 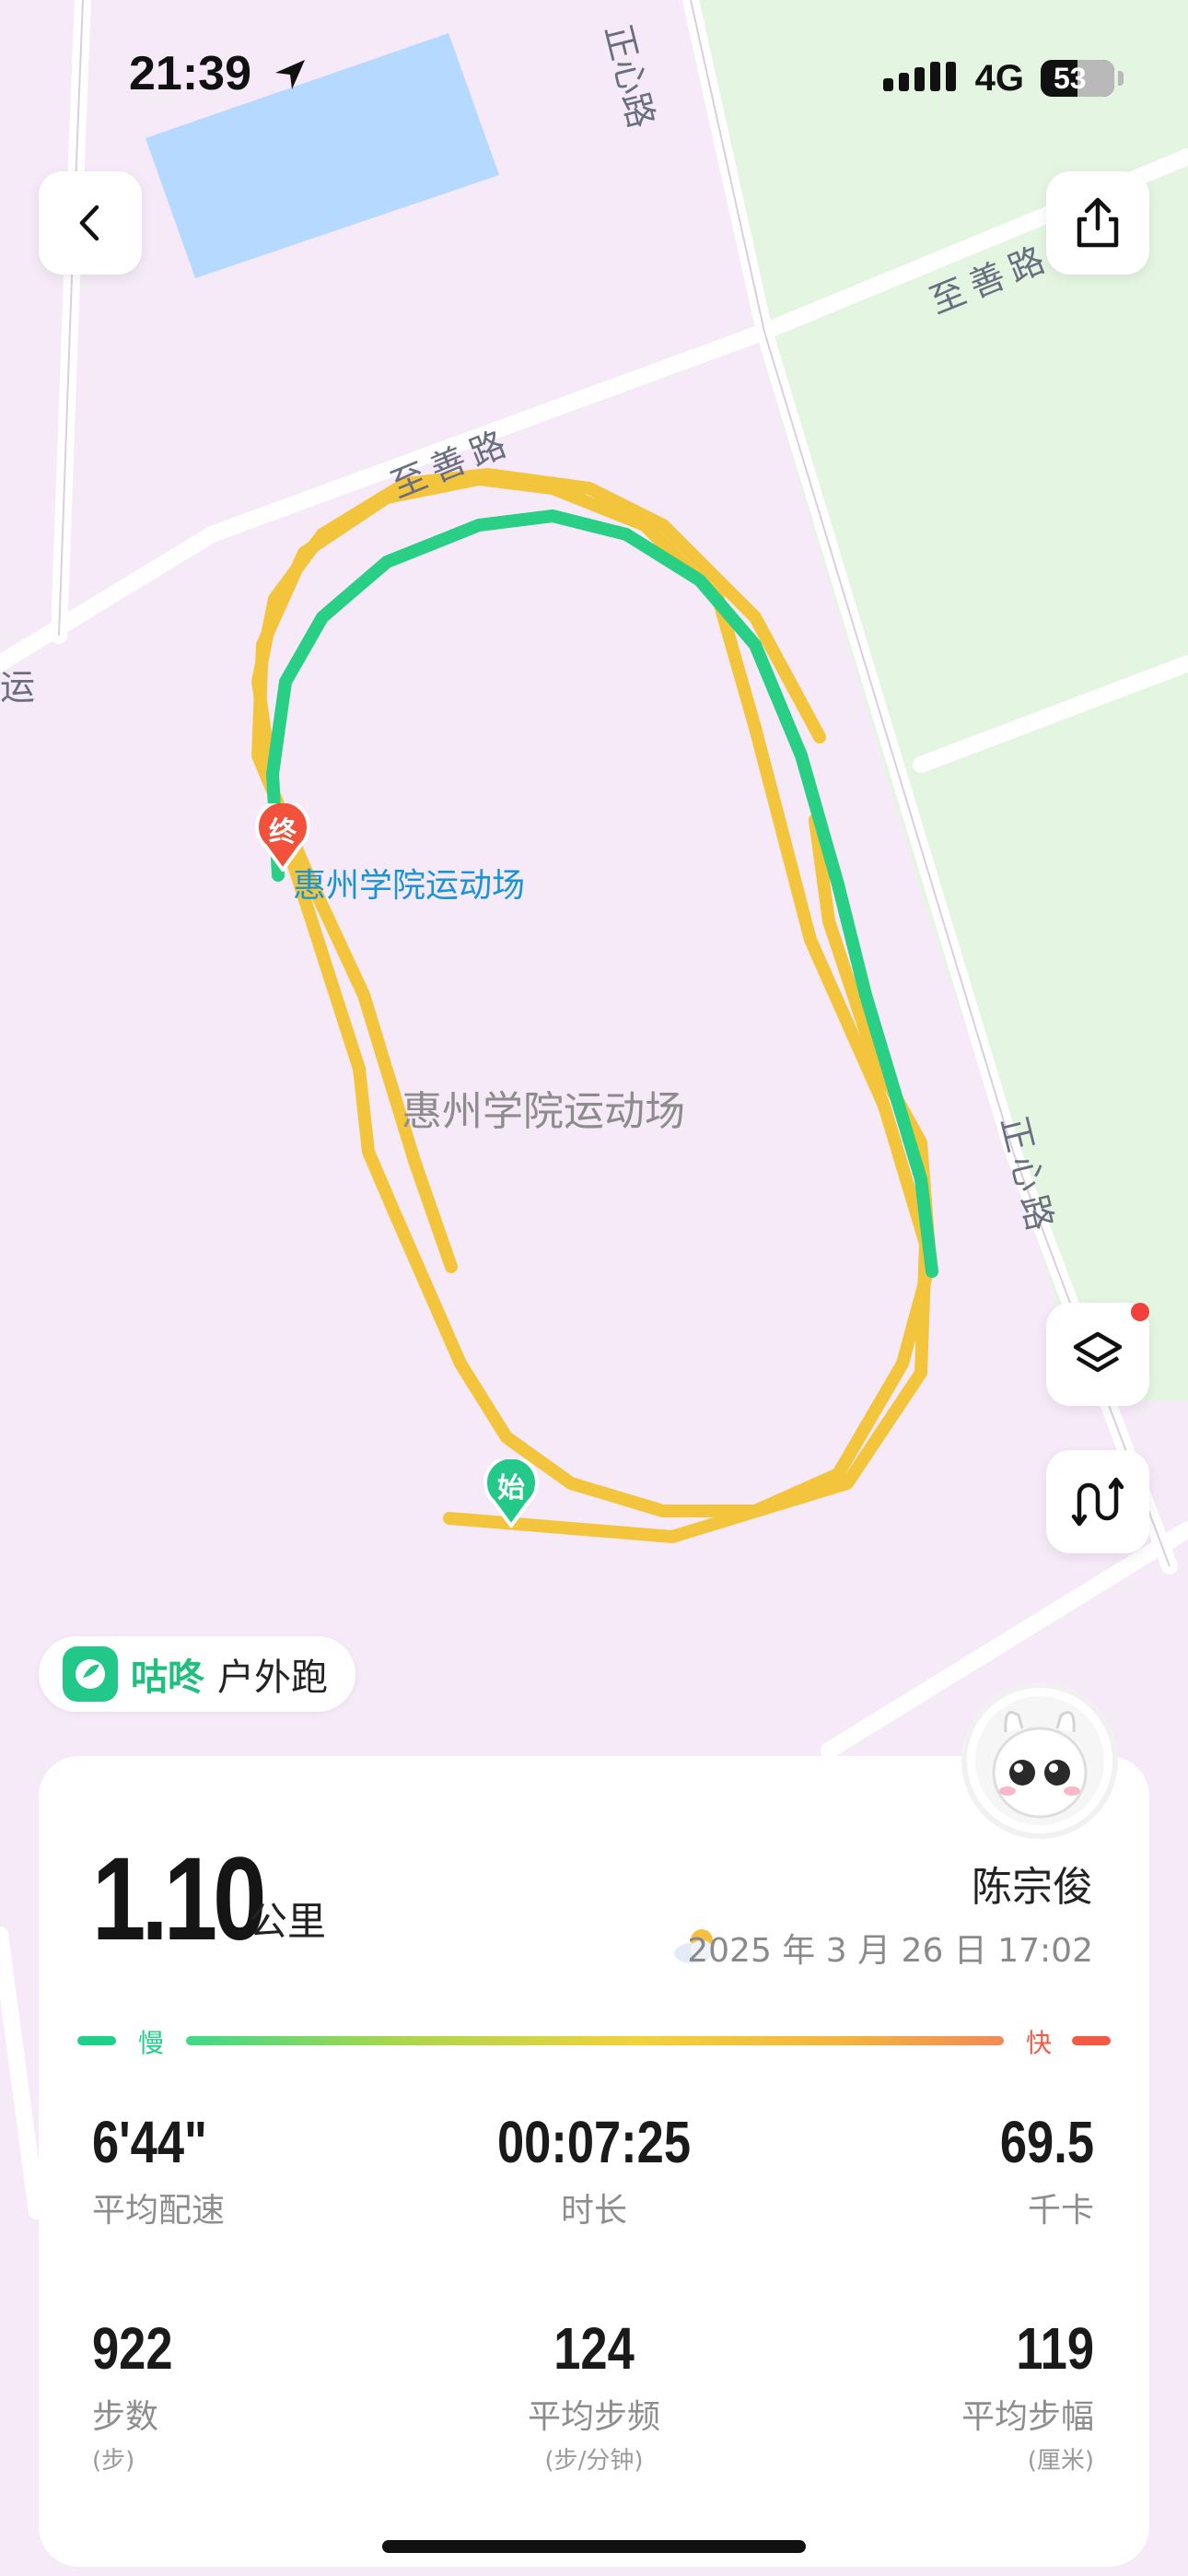 What do you see at coordinates (288, 1921) in the screenshot?
I see `distance-unit: 公里` at bounding box center [288, 1921].